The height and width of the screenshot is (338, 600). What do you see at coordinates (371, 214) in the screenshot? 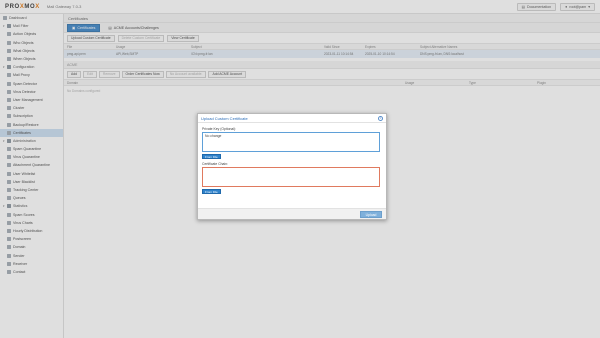
I see `upload-button: Upload` at bounding box center [371, 214].